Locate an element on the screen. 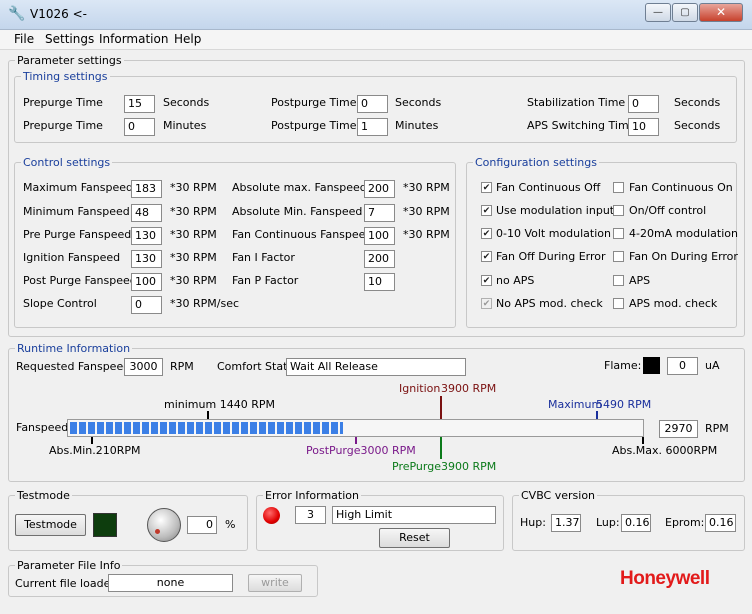  control-right-label: Fan I Factor is located at coordinates (263, 257).